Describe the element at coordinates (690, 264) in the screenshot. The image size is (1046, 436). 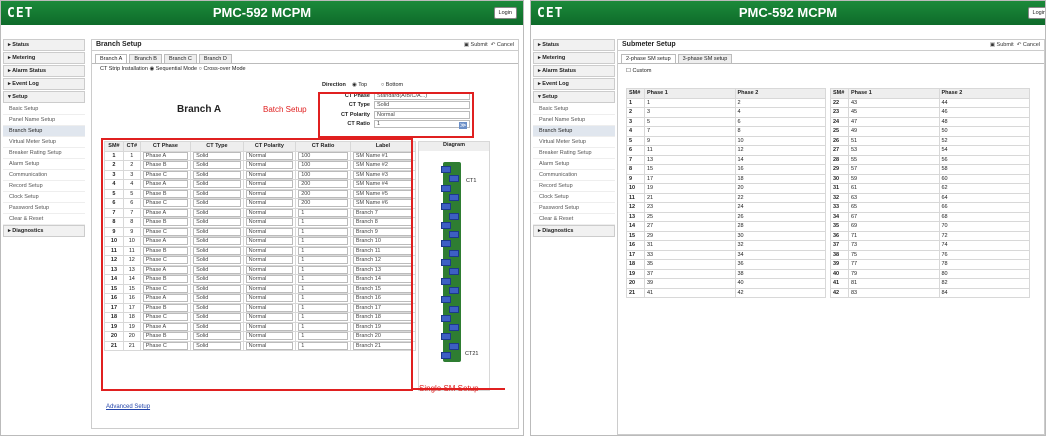
I see `phase-1-cell: 35` at that location.